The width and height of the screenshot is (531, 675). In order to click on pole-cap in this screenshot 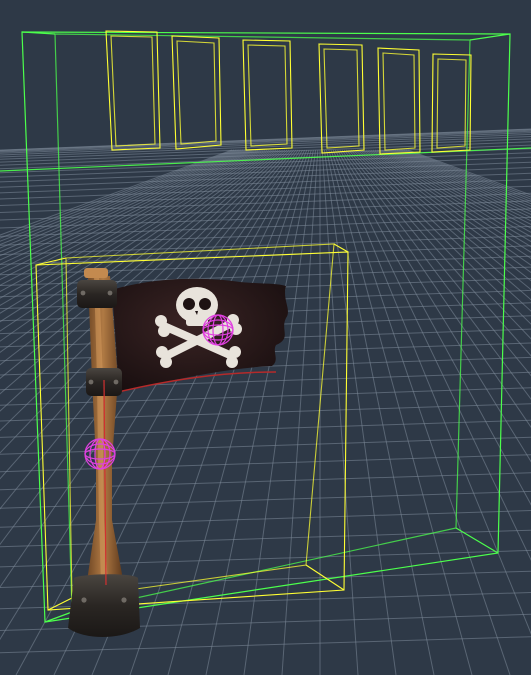, I will do `click(96, 273)`.